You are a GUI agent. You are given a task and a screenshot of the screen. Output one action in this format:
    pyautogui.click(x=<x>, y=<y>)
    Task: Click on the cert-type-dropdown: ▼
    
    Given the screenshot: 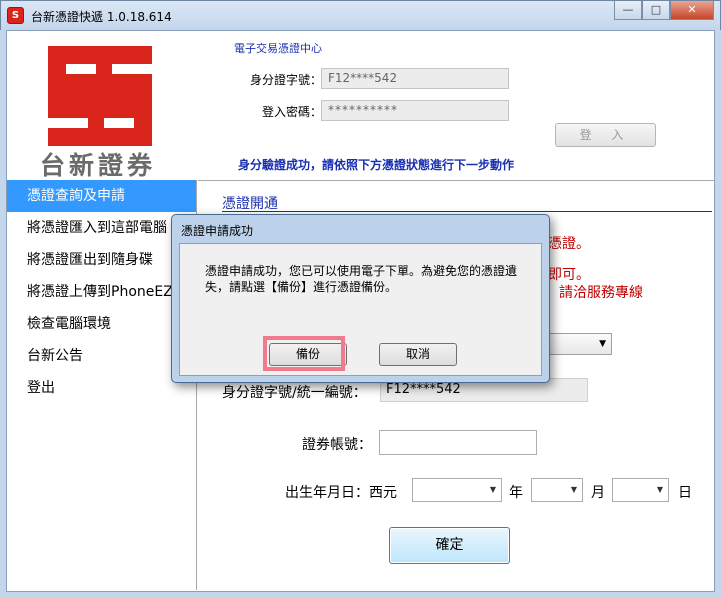 What is the action you would take?
    pyautogui.click(x=578, y=344)
    